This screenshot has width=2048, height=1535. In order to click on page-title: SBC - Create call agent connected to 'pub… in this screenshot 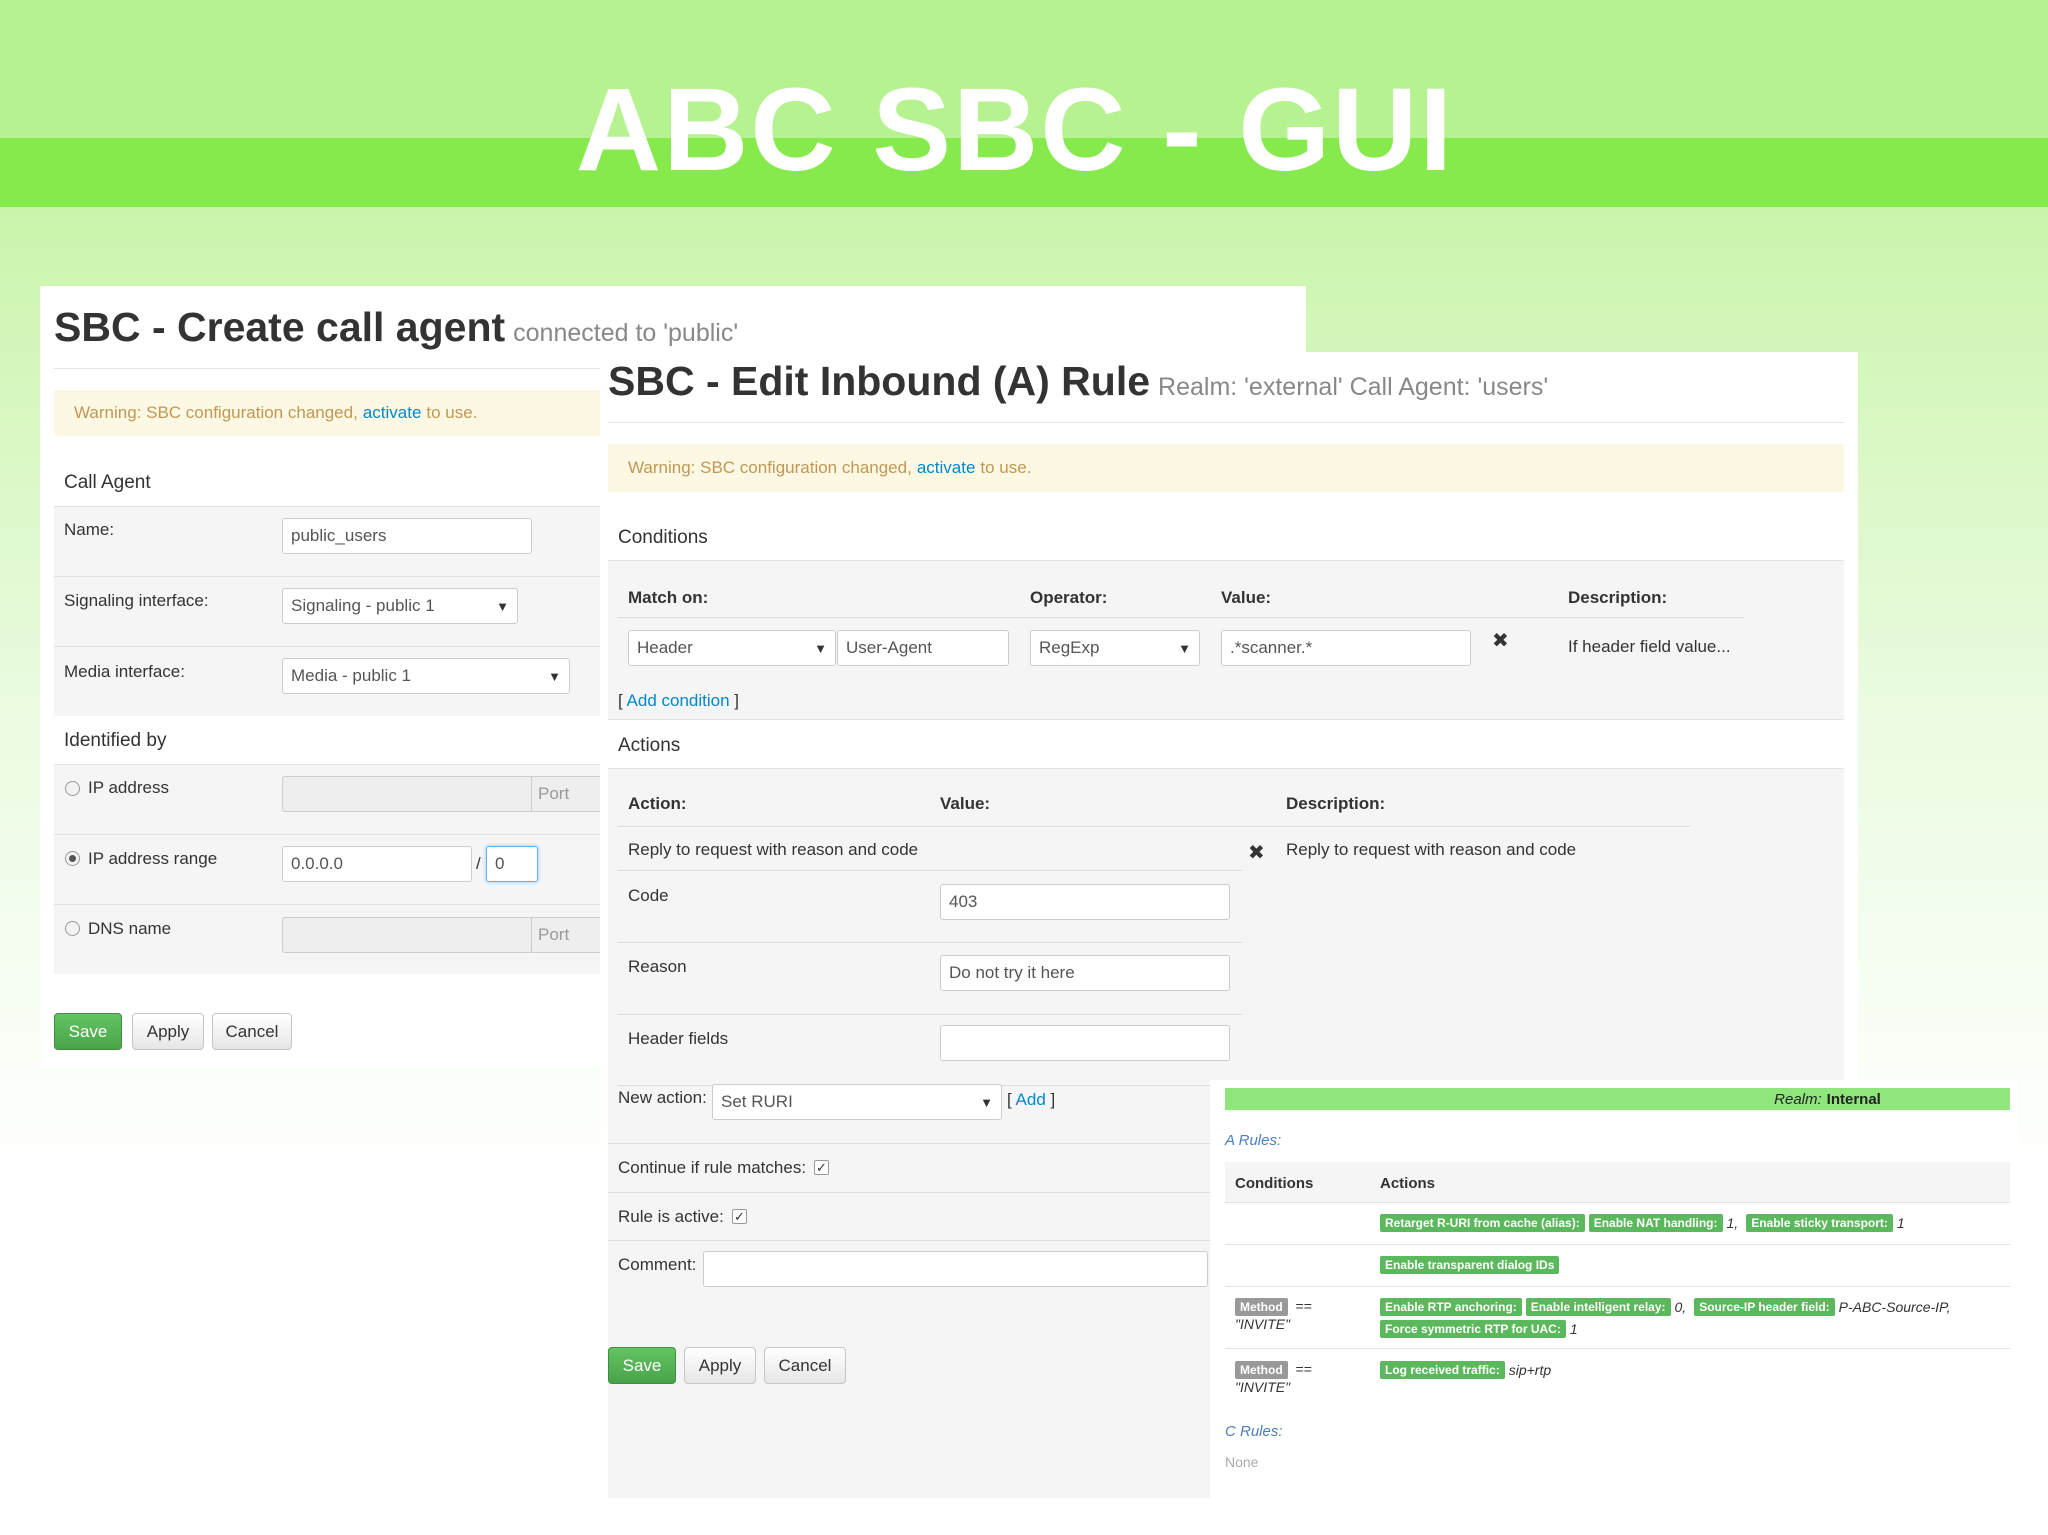, I will do `click(396, 327)`.